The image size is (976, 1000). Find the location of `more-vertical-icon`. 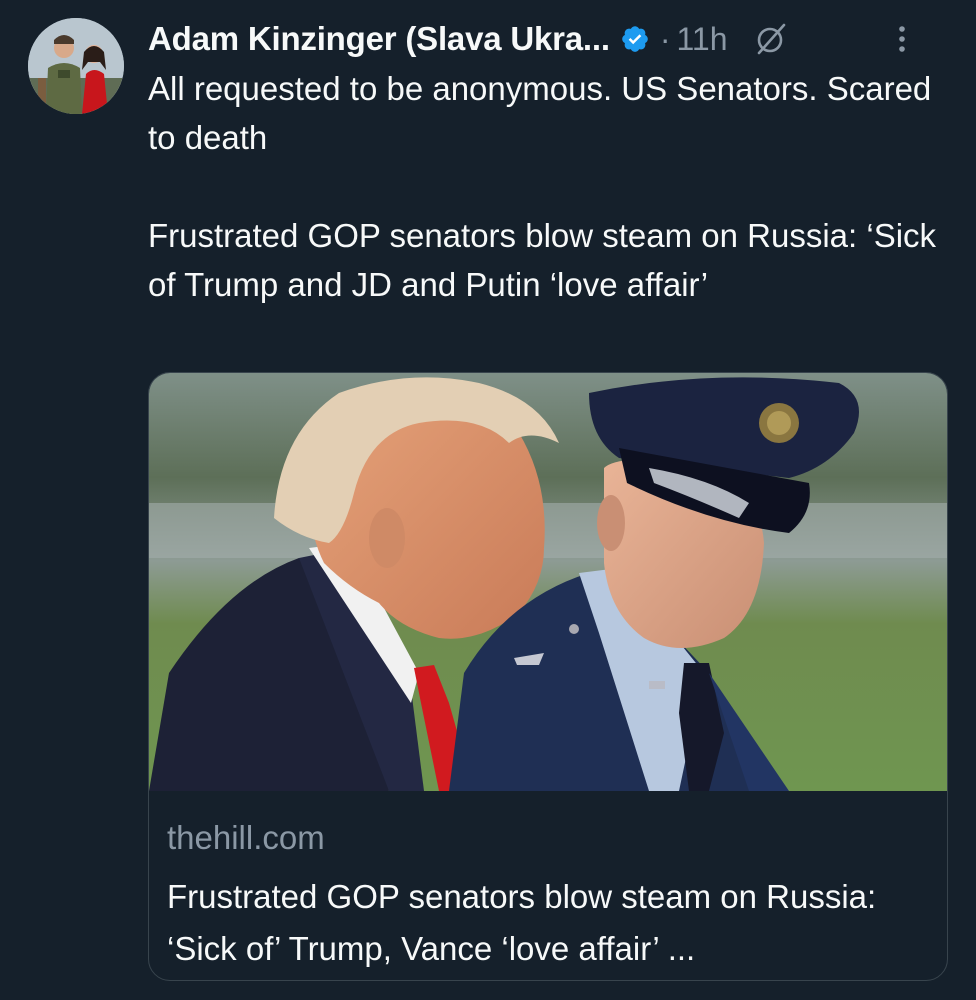

more-vertical-icon is located at coordinates (902, 39).